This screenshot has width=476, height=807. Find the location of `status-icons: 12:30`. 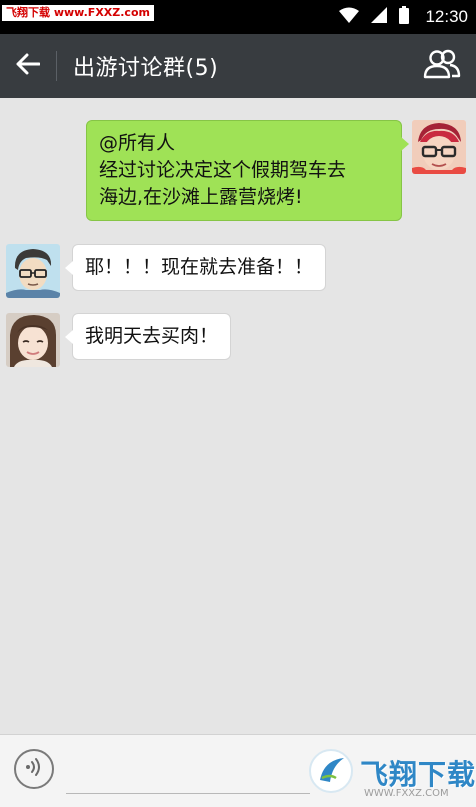

status-icons: 12:30 is located at coordinates (403, 17).